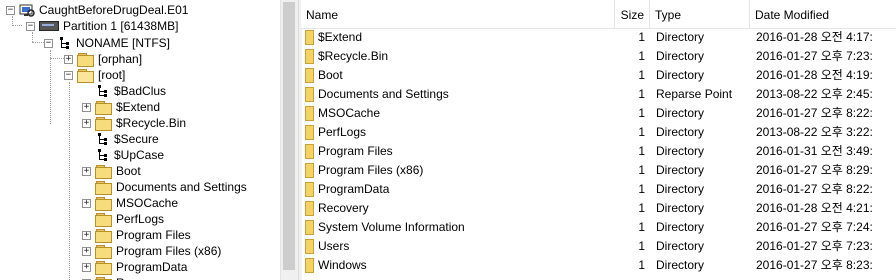  Describe the element at coordinates (700, 14) in the screenshot. I see `column-type: Type` at that location.